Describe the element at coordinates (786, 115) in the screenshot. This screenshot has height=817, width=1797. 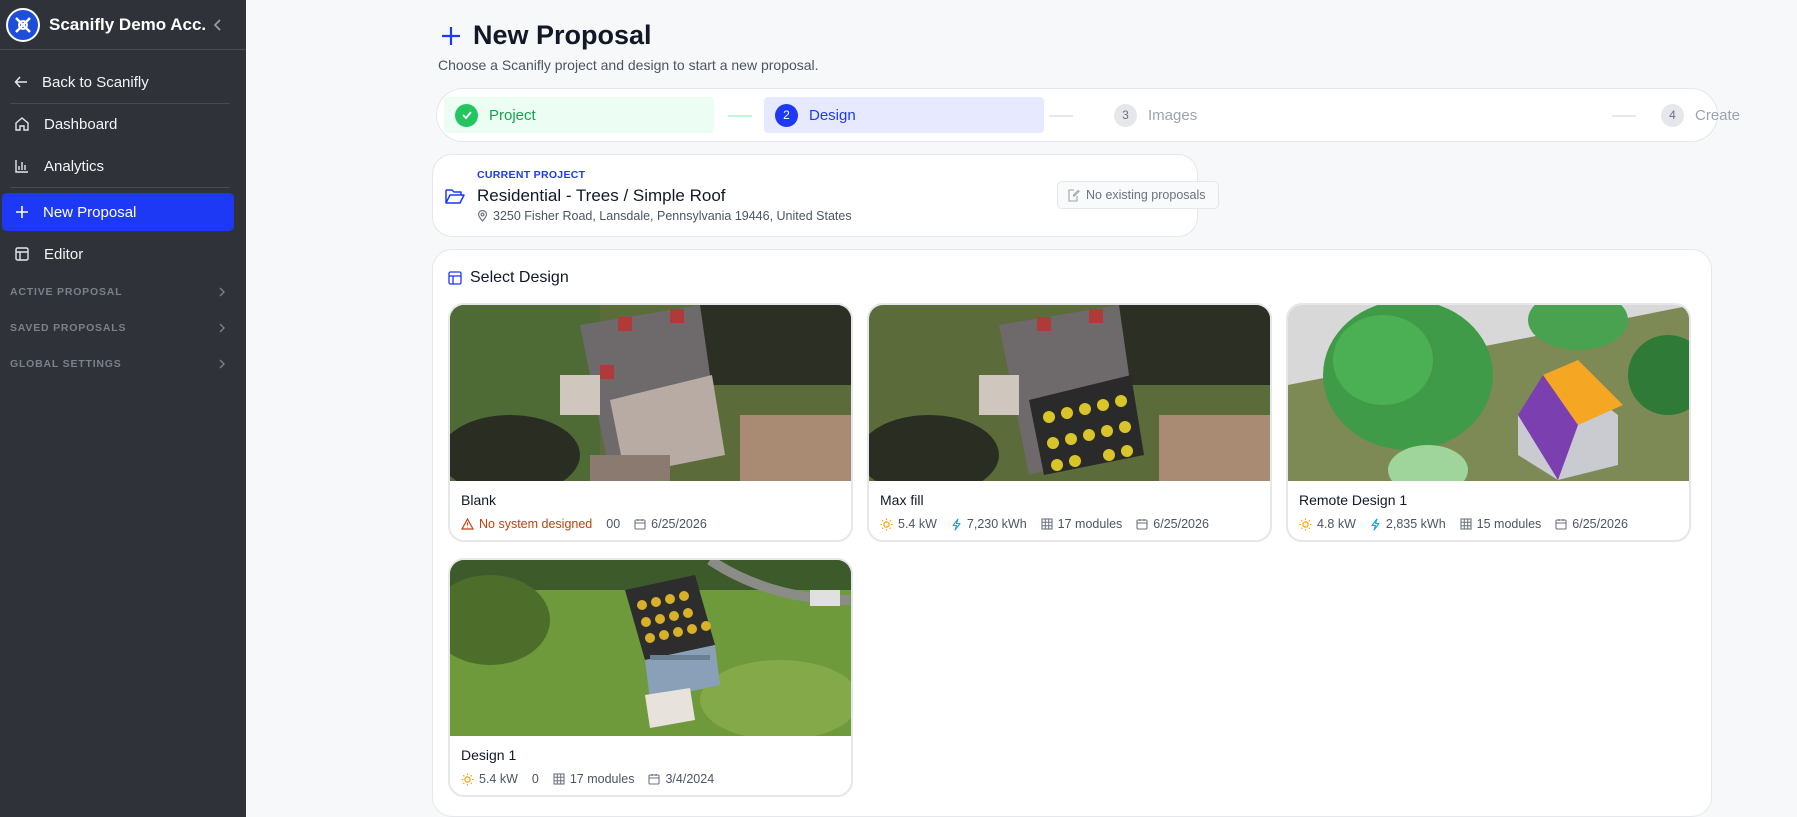
I see `step-number: 2` at that location.